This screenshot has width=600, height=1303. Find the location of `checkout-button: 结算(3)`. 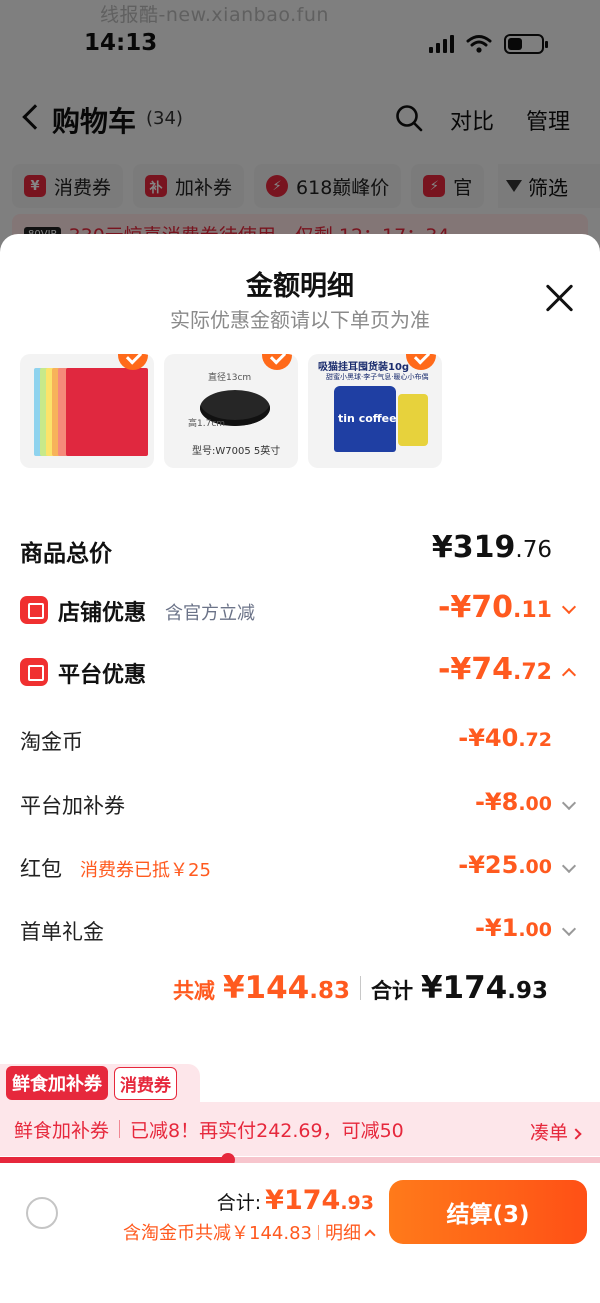

checkout-button: 结算(3) is located at coordinates (488, 1212).